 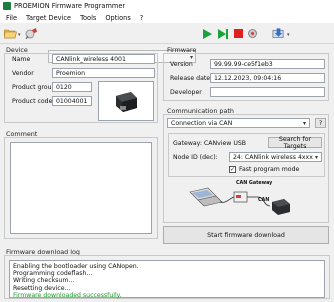 I want to click on release-date-label: Release date, so click(x=190, y=78).